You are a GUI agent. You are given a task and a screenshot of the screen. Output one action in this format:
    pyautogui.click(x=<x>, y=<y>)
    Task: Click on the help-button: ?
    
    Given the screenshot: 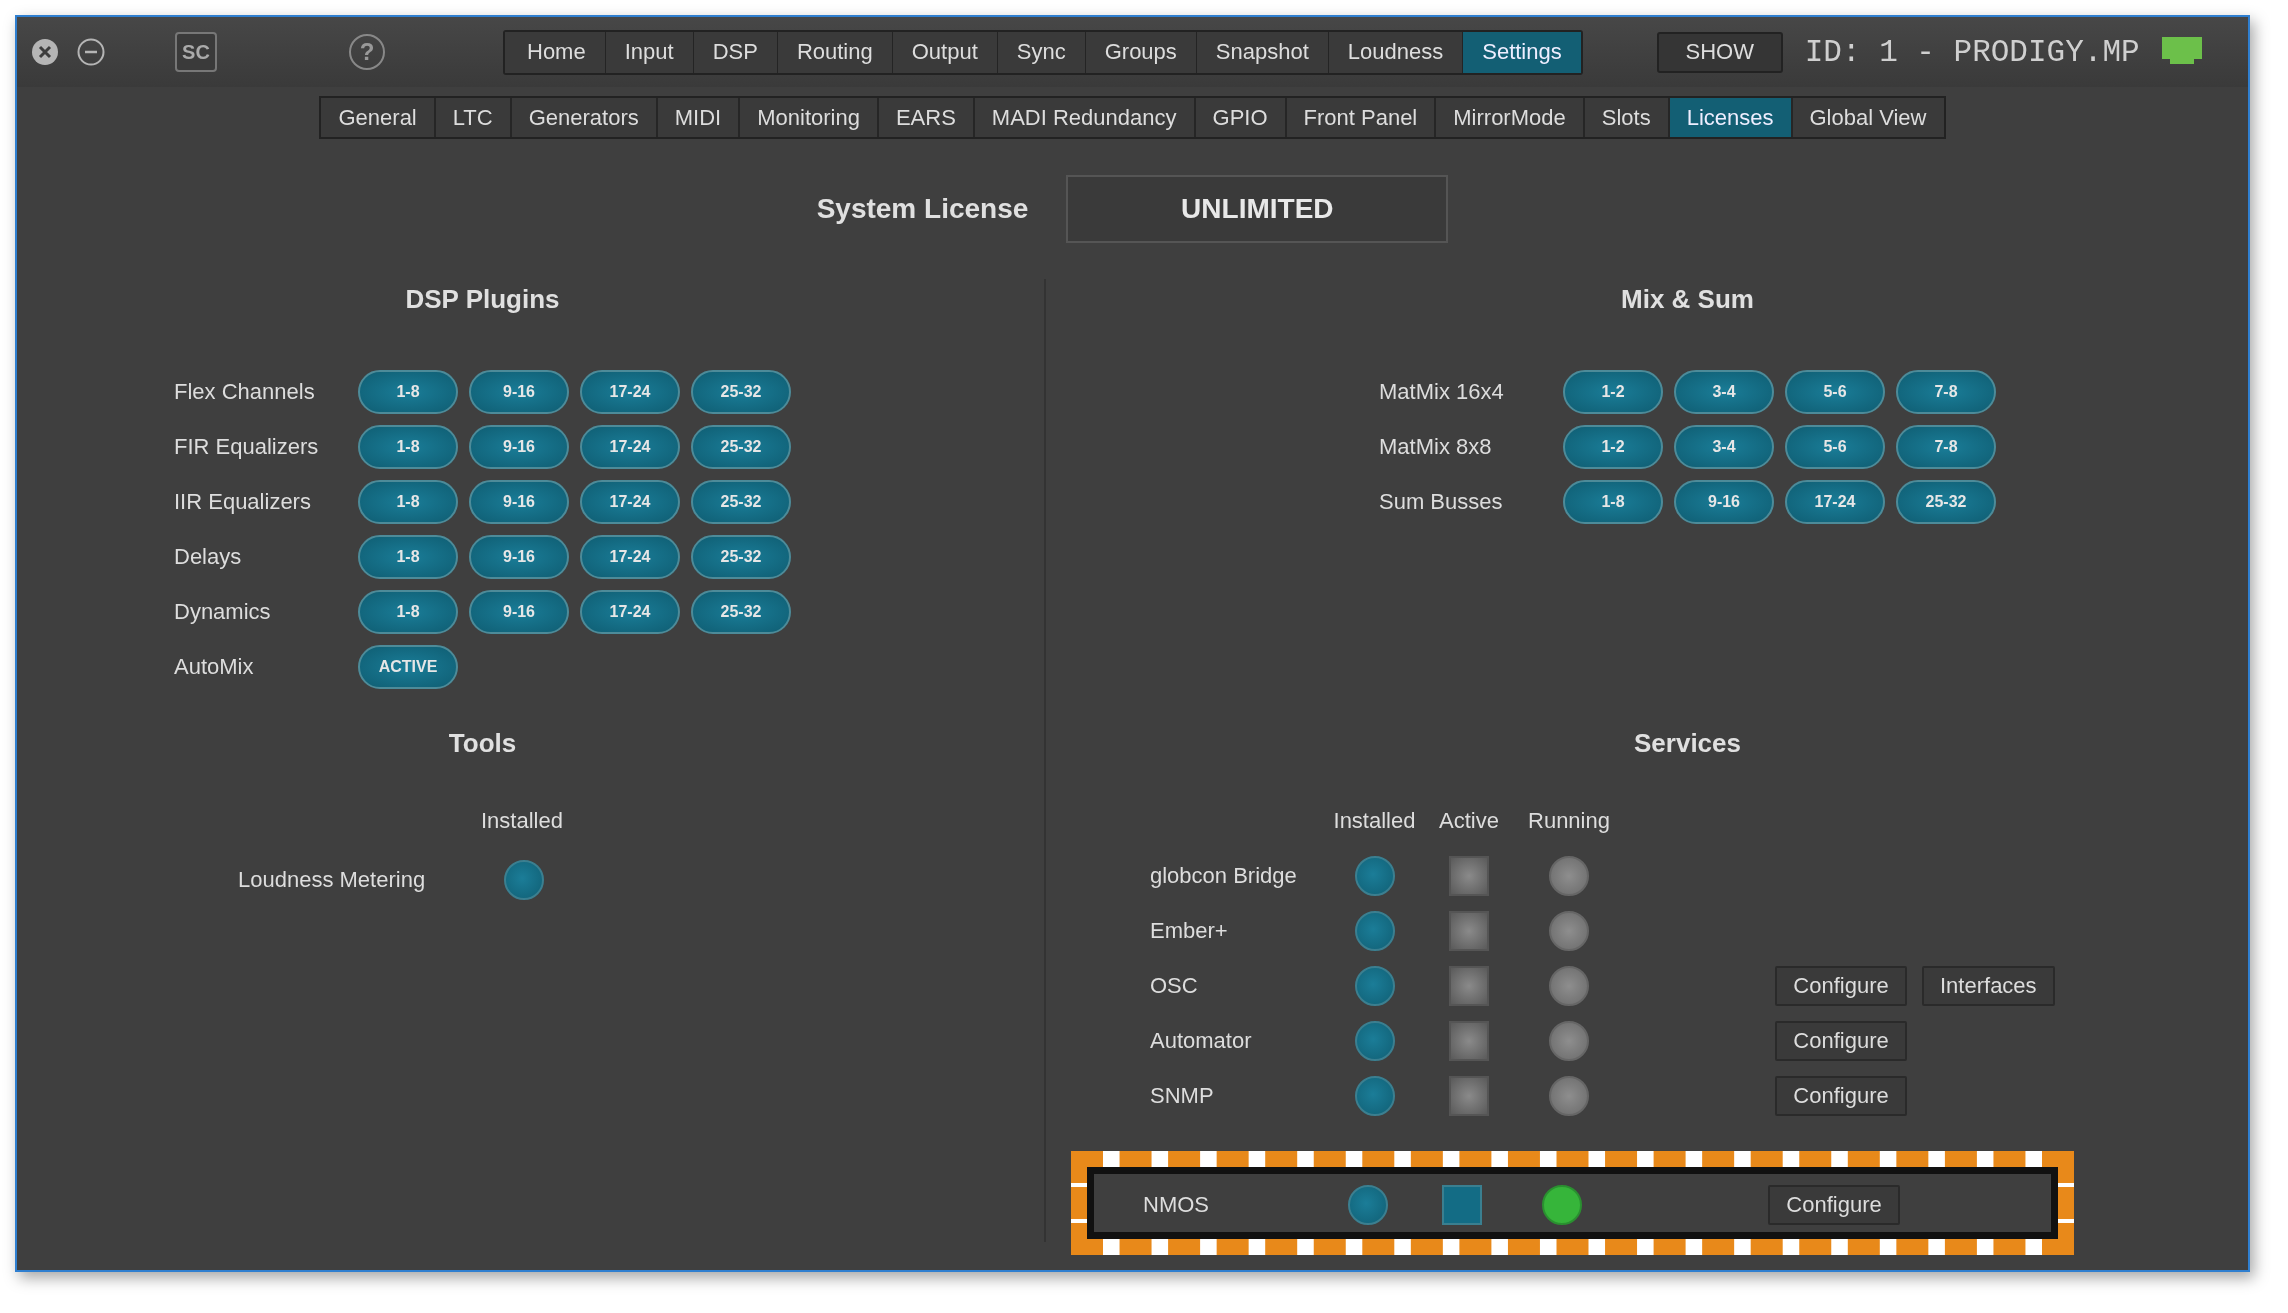 What is the action you would take?
    pyautogui.click(x=367, y=52)
    